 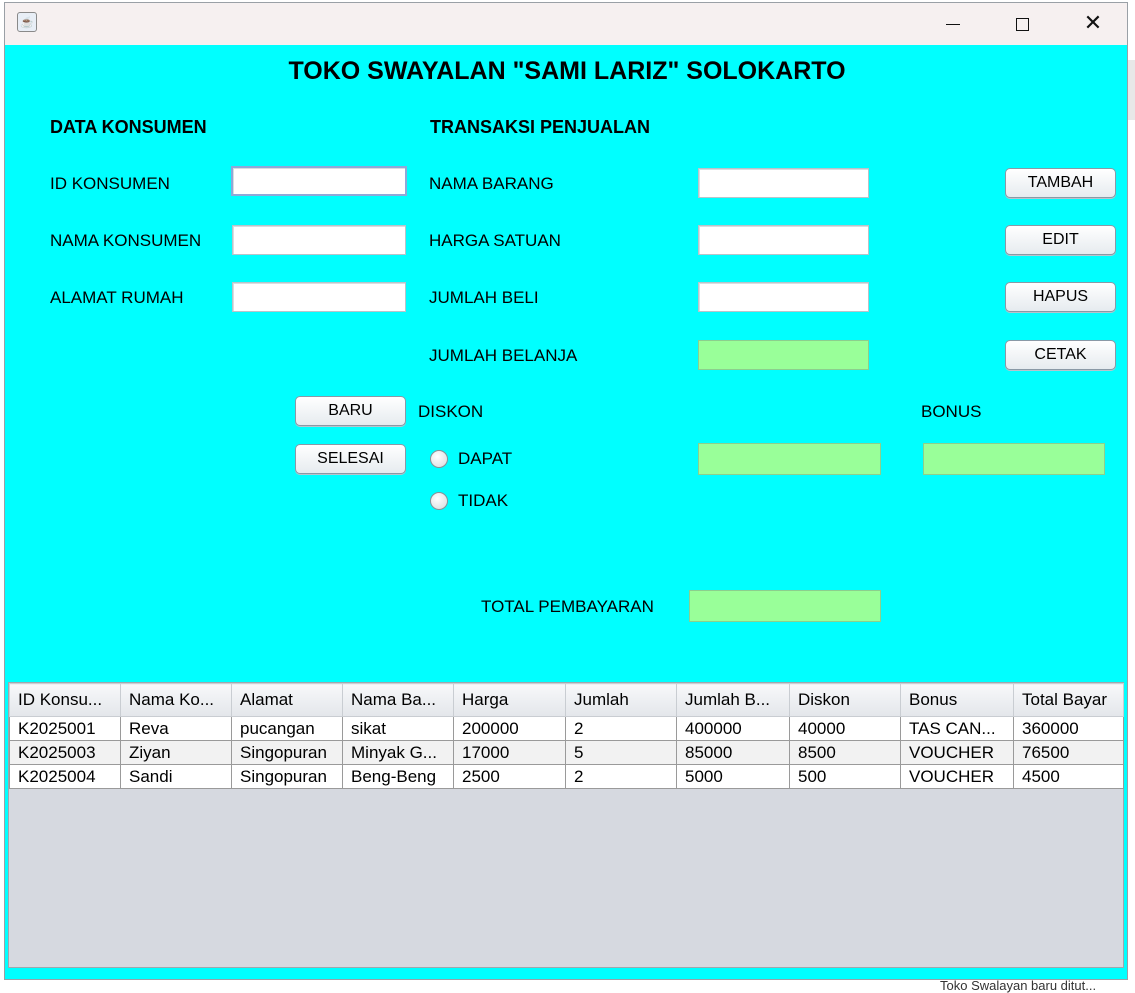 What do you see at coordinates (509, 776) in the screenshot?
I see `table-cell: 2500` at bounding box center [509, 776].